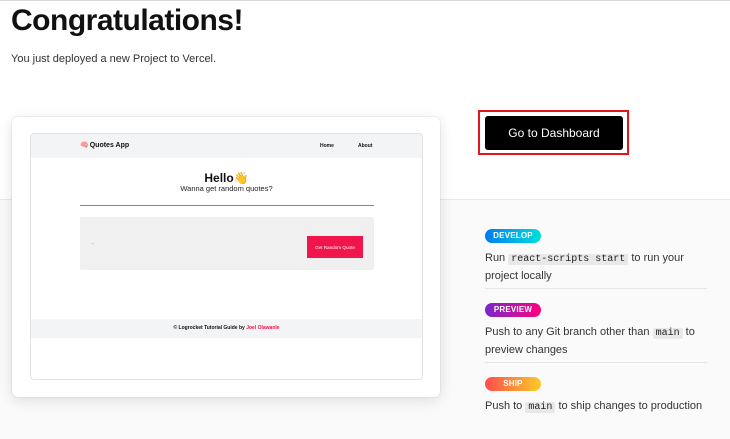 Image resolution: width=730 pixels, height=439 pixels. Describe the element at coordinates (567, 332) in the screenshot. I see `preview-text-before: Push to any Git branch other than` at that location.